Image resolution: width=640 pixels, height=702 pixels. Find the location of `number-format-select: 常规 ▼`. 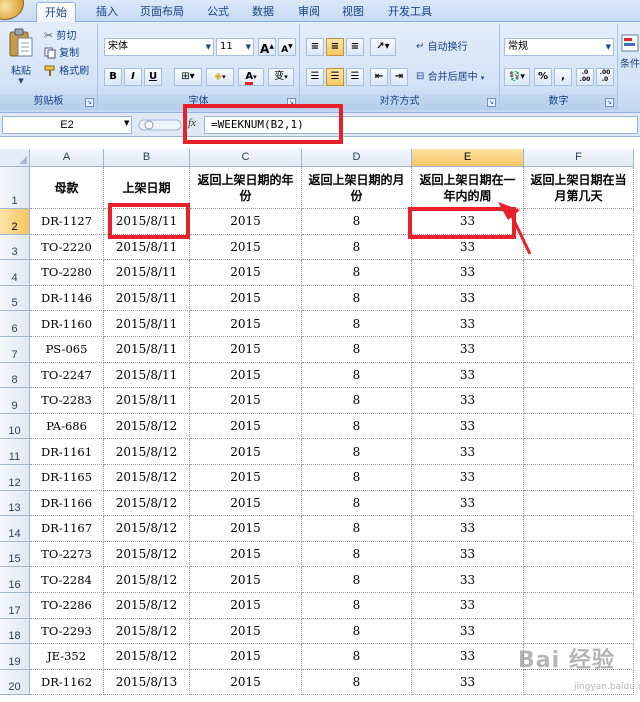

number-format-select: 常规 ▼ is located at coordinates (559, 47).